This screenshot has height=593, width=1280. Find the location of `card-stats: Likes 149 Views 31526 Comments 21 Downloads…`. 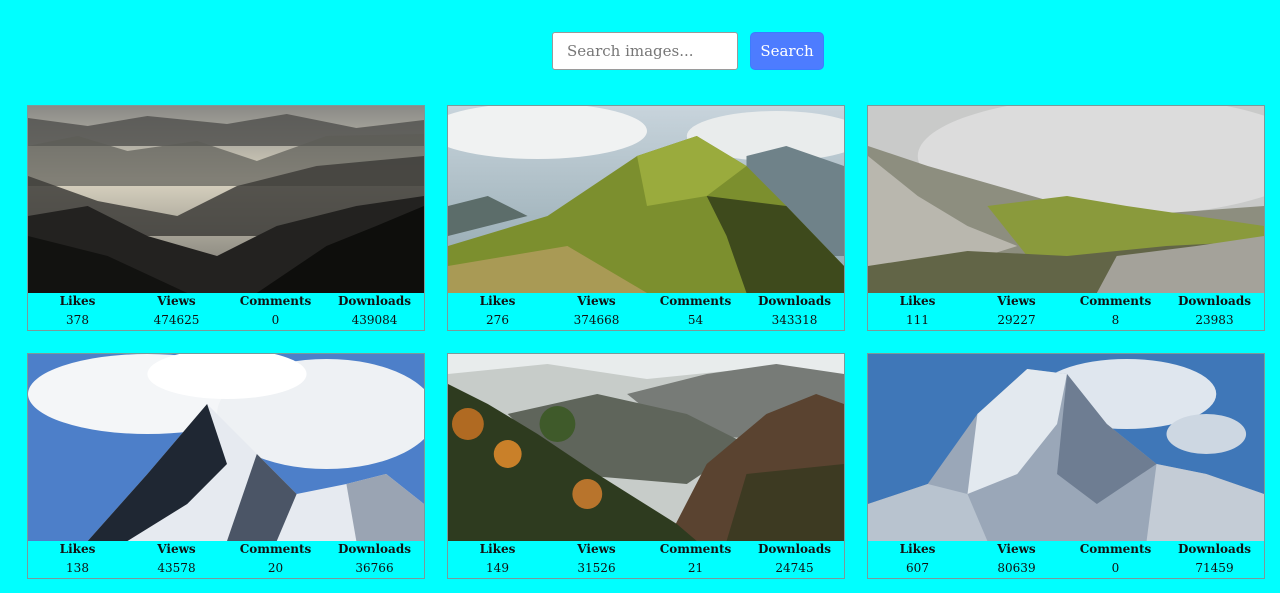

card-stats: Likes 149 Views 31526 Comments 21 Downloads… is located at coordinates (646, 558).